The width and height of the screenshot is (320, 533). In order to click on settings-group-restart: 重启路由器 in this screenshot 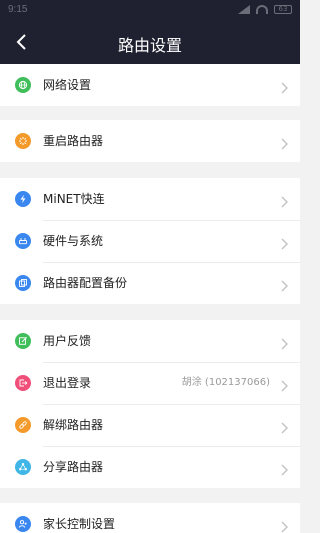, I will do `click(150, 141)`.